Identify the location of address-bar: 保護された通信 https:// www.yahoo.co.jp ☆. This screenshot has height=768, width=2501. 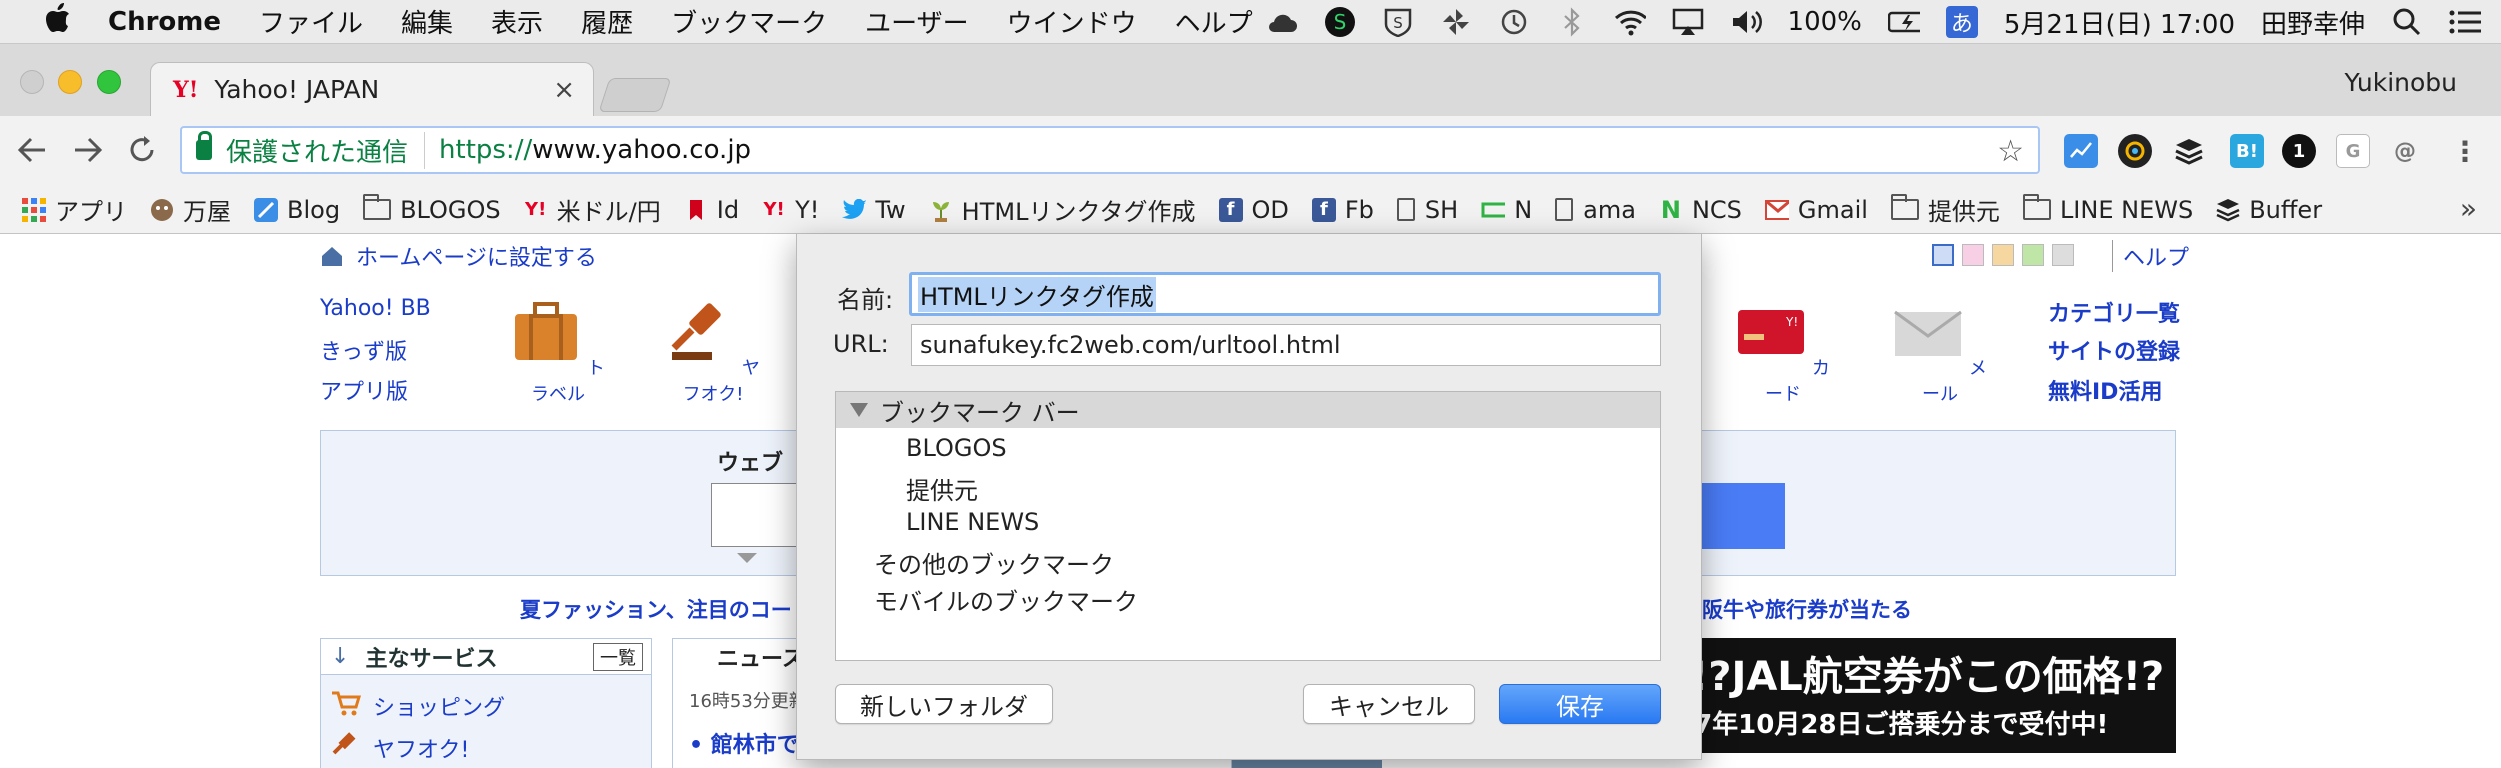
(1110, 150).